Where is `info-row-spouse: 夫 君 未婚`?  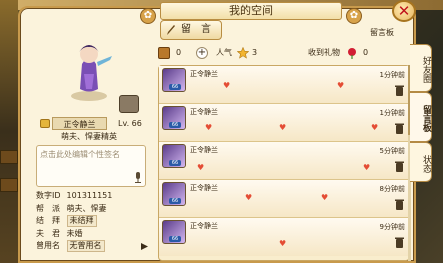 info-row-spouse: 夫 君 未婚 is located at coordinates (94, 234).